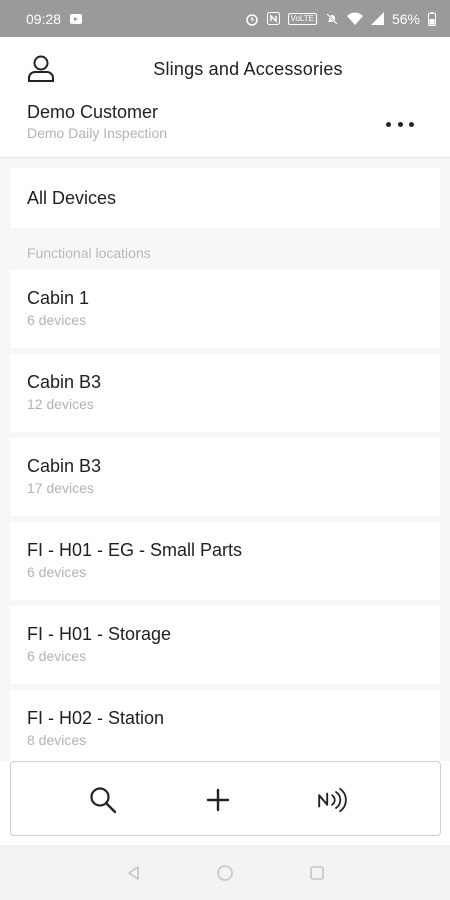 The image size is (450, 900). I want to click on nfc-scan-button, so click(332, 800).